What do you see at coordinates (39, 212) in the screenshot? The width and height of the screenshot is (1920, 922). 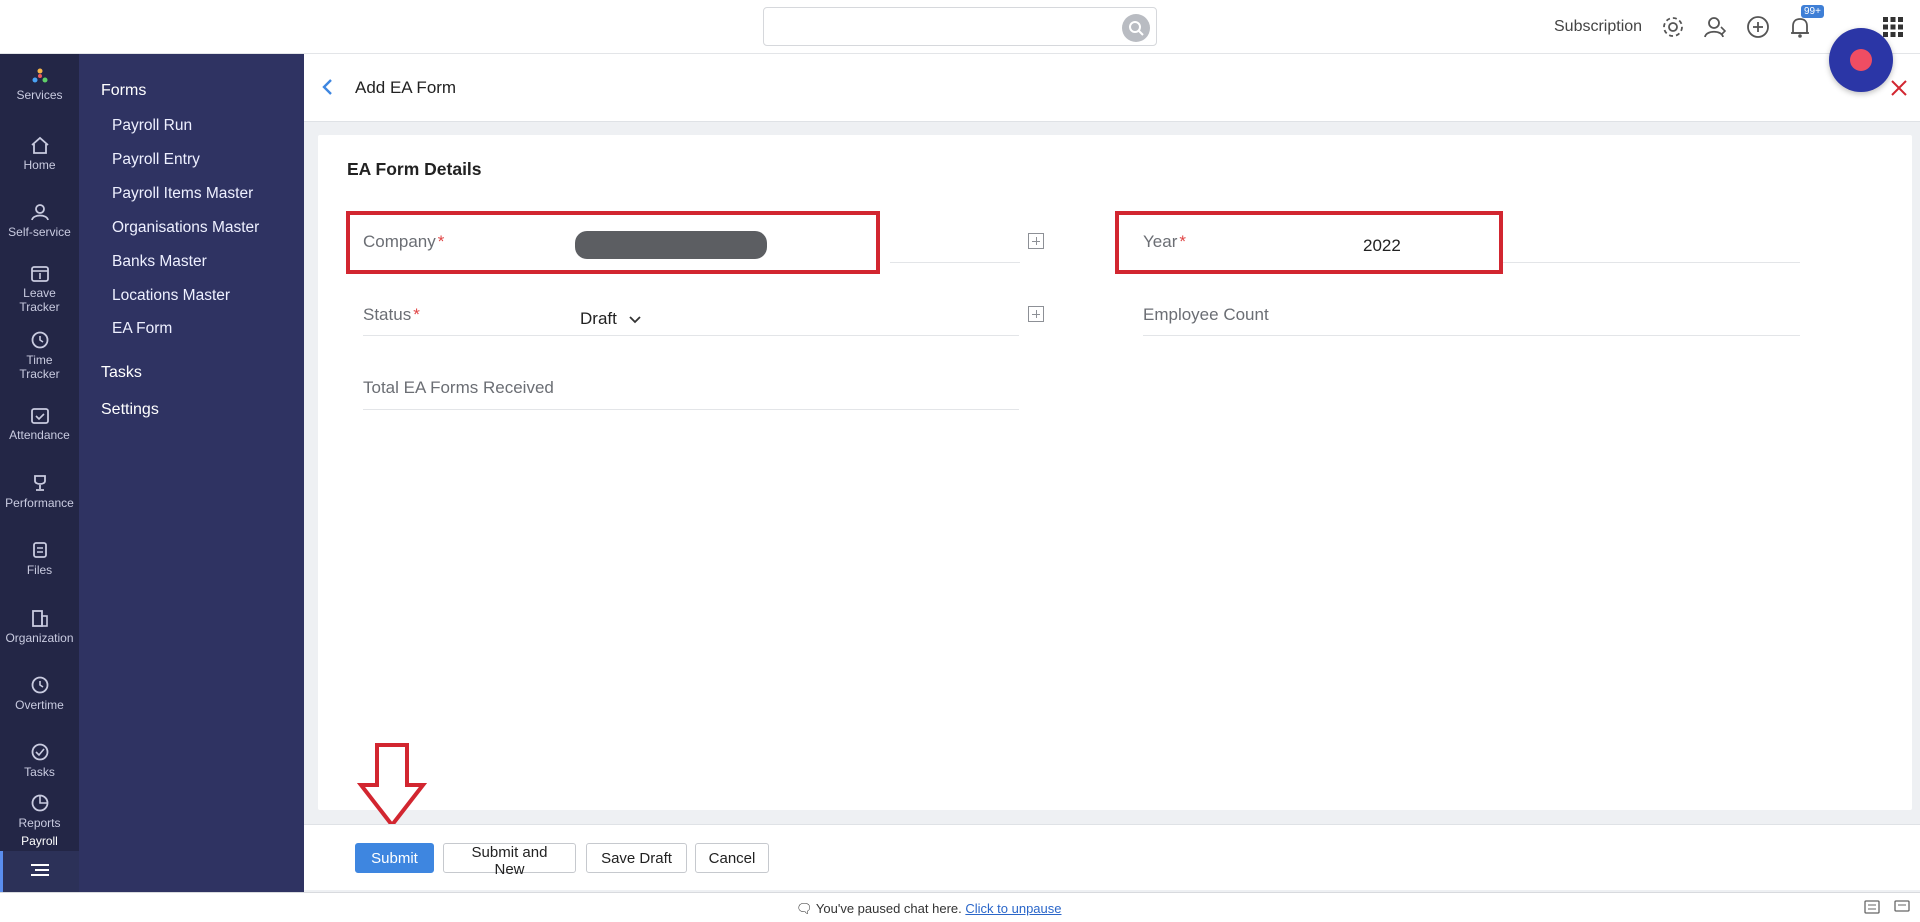 I see `user-icon` at bounding box center [39, 212].